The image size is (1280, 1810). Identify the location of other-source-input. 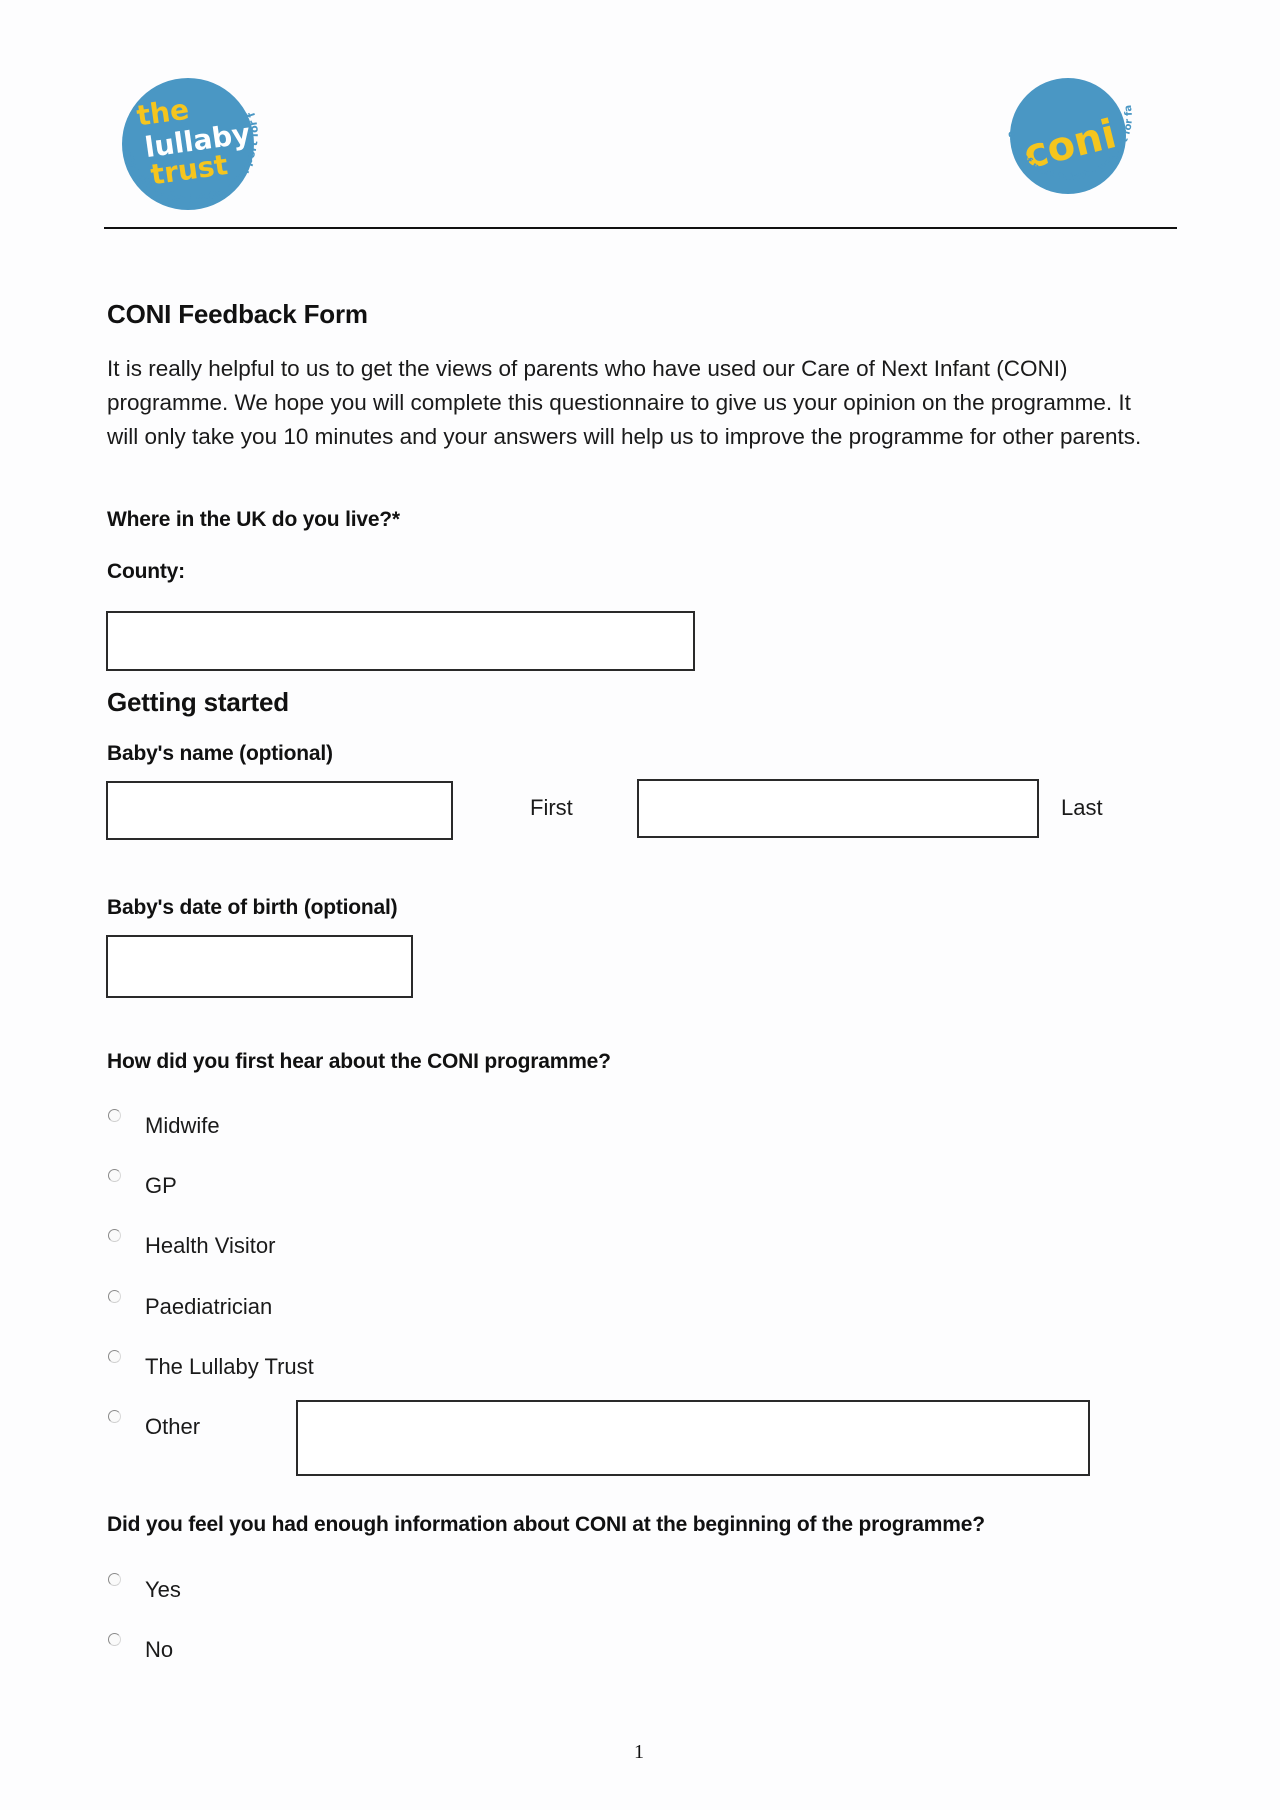
(693, 1438).